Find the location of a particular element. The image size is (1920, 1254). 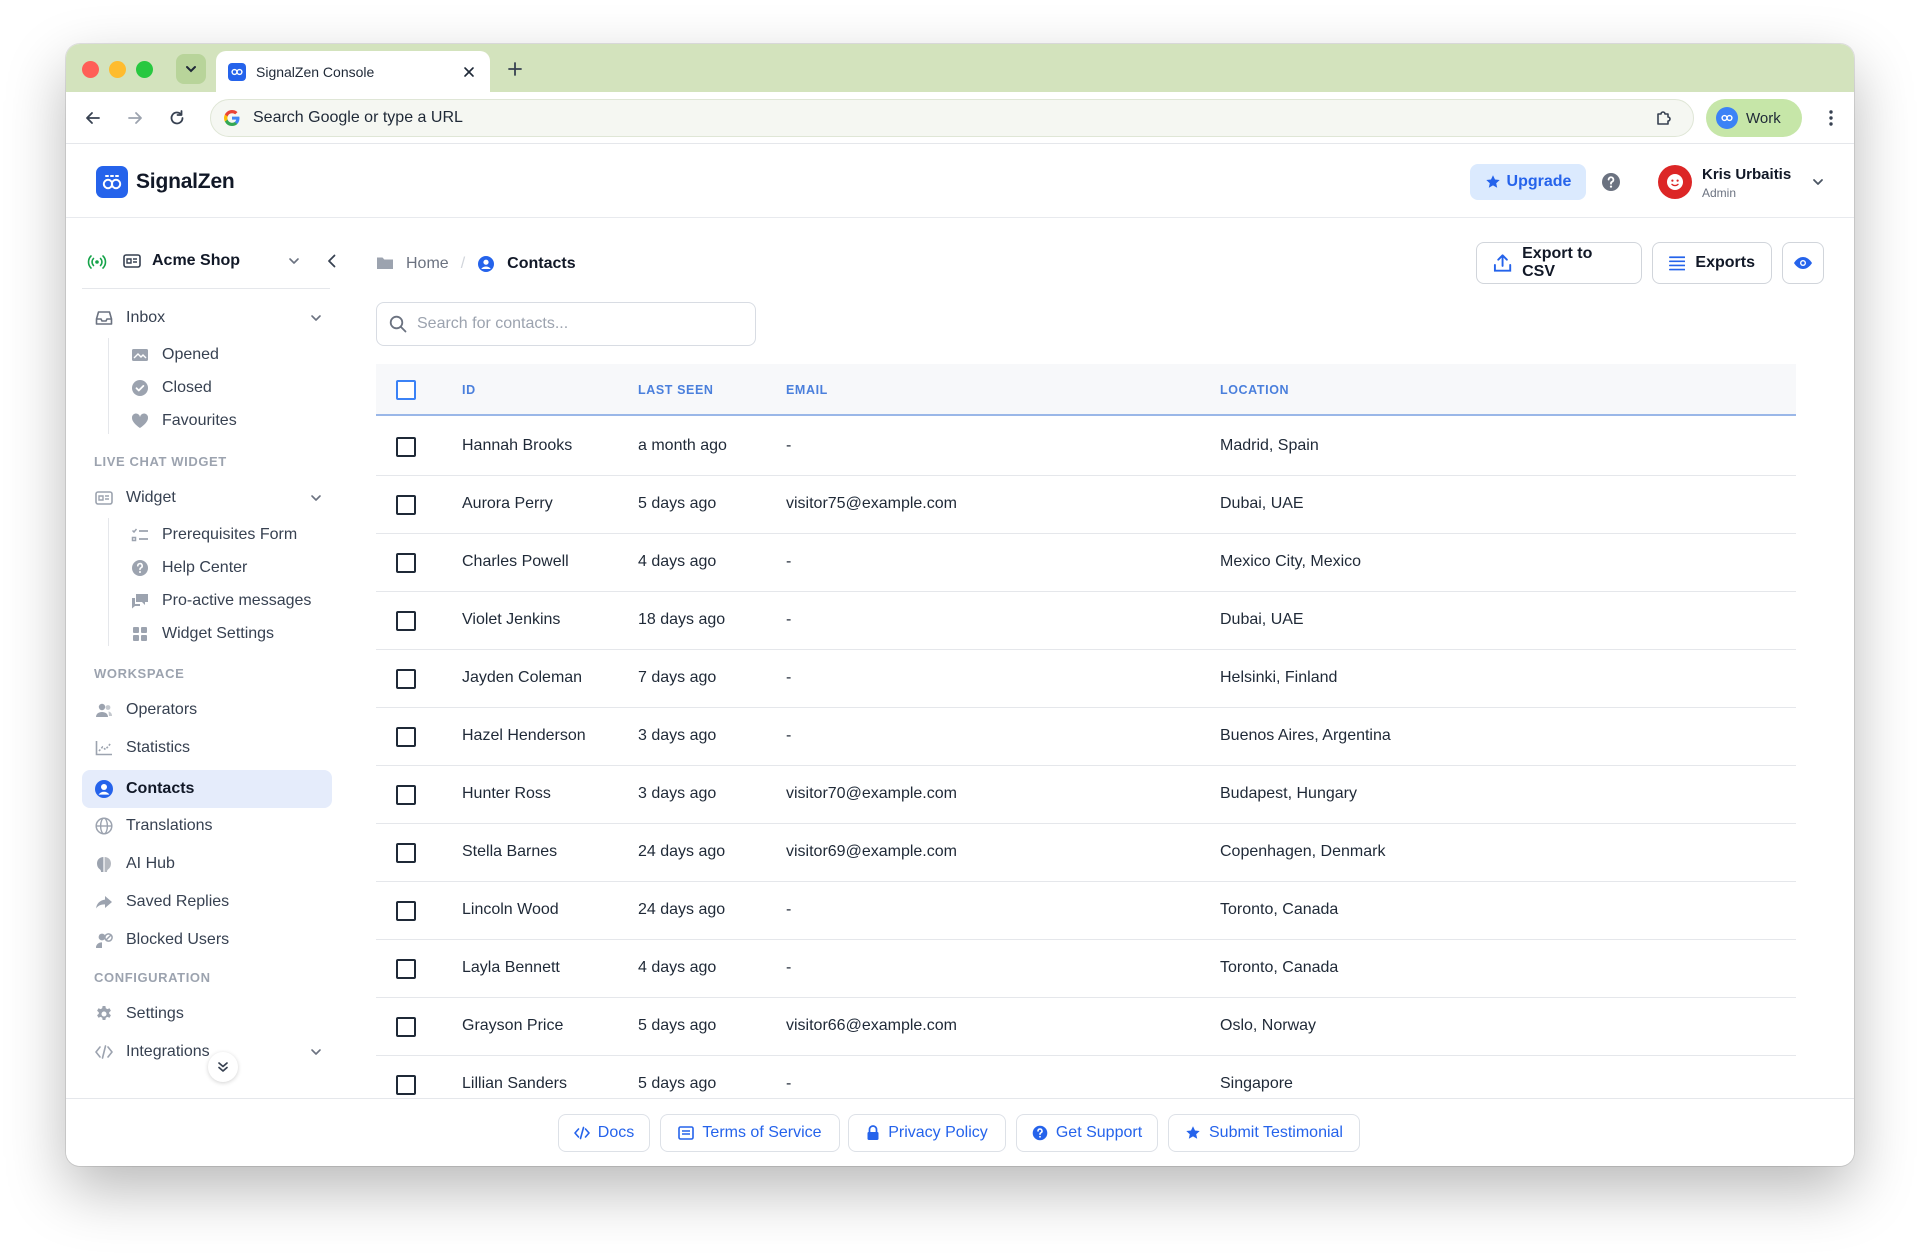

sidebar-item-integrations: Integrations is located at coordinates (207, 1052).